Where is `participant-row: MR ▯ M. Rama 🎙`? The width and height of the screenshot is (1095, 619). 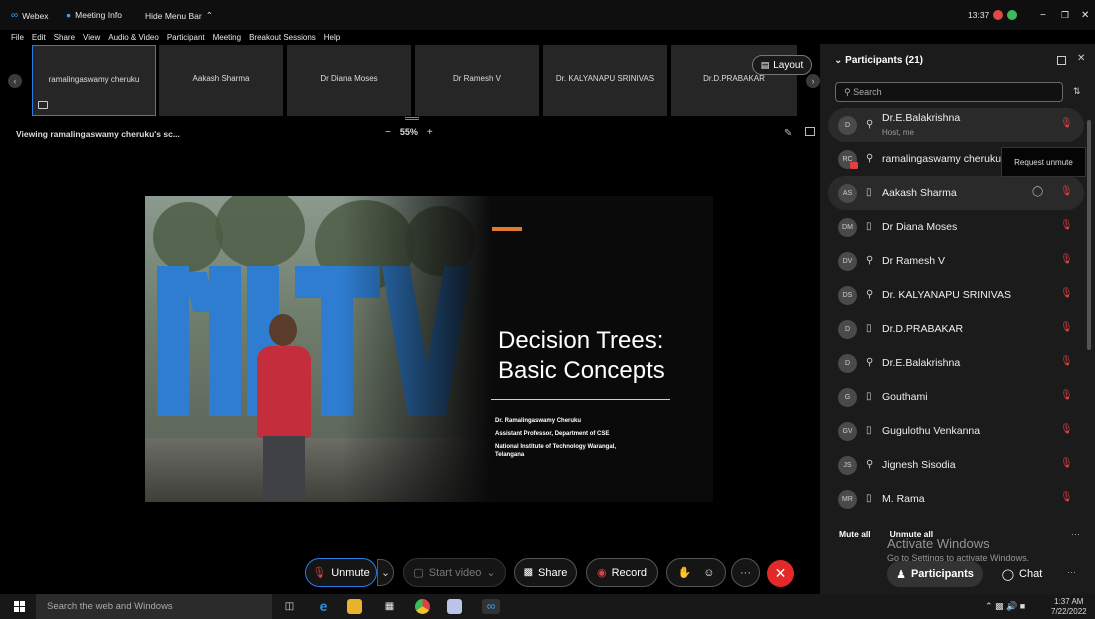 participant-row: MR ▯ M. Rama 🎙 is located at coordinates (956, 499).